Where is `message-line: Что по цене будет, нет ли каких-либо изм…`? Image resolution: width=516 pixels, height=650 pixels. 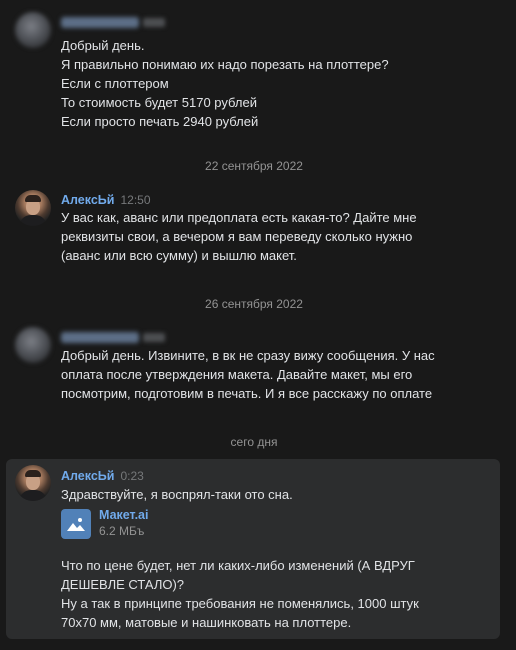 message-line: Что по цене будет, нет ли каких-либо изм… is located at coordinates (238, 565).